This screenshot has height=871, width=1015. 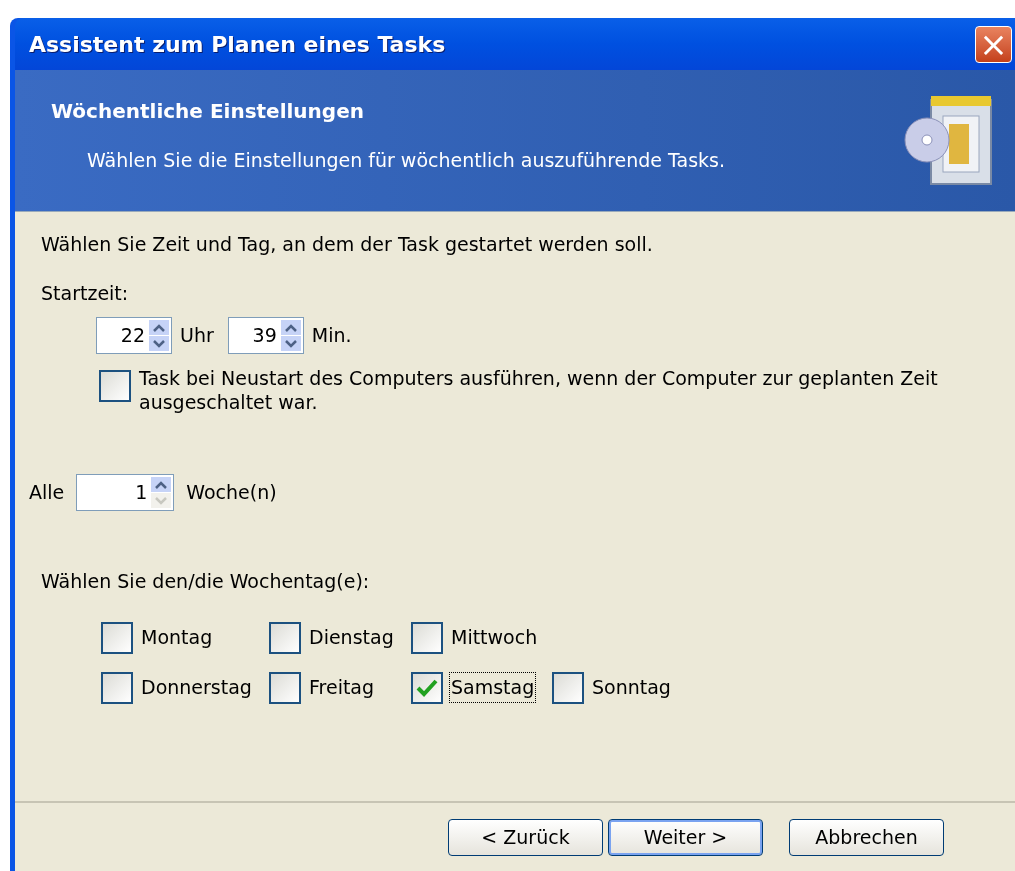 I want to click on checkbox-label: Montag, so click(x=177, y=637).